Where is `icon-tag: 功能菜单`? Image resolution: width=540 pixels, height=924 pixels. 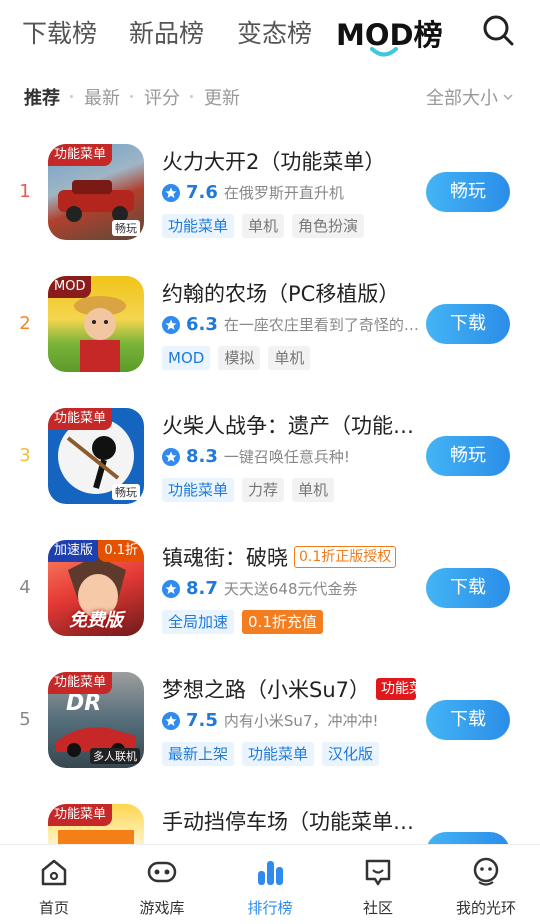
icon-tag: 功能菜单 is located at coordinates (80, 155).